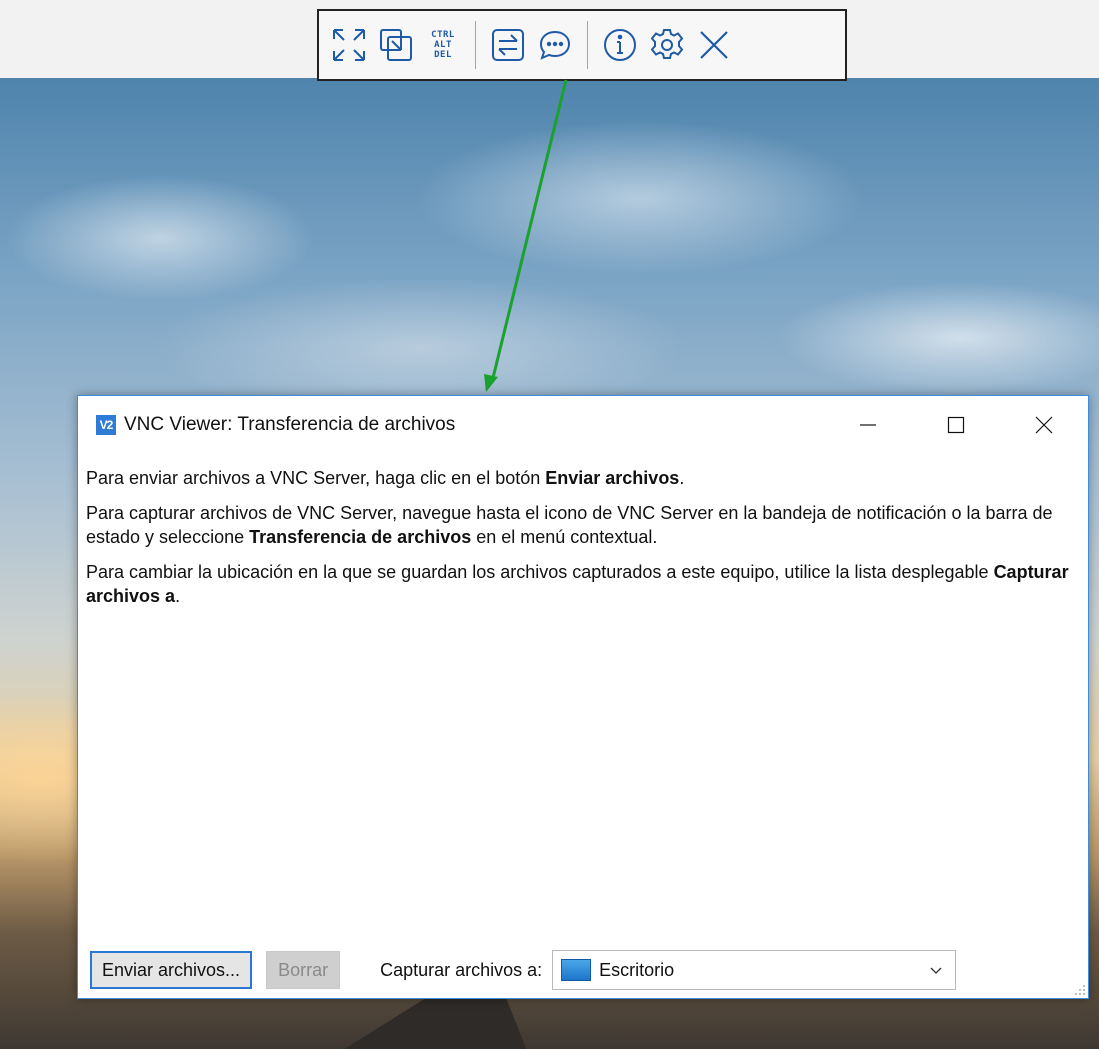 The image size is (1099, 1049). I want to click on capture-location-value: Escritorio, so click(637, 969).